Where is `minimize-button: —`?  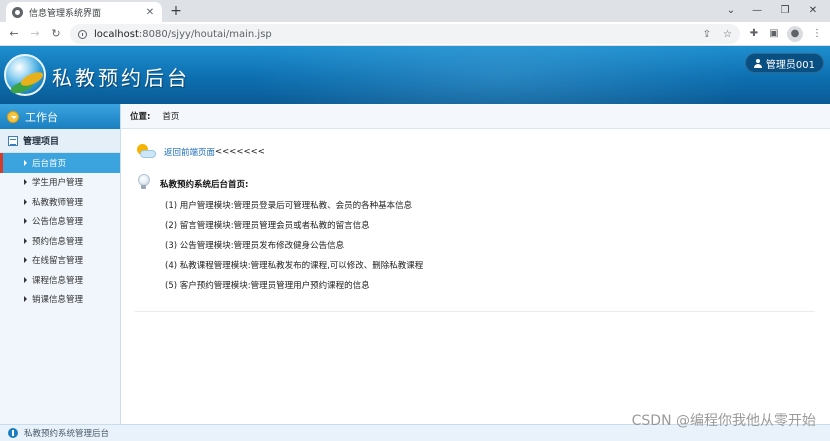
minimize-button: — is located at coordinates (757, 11).